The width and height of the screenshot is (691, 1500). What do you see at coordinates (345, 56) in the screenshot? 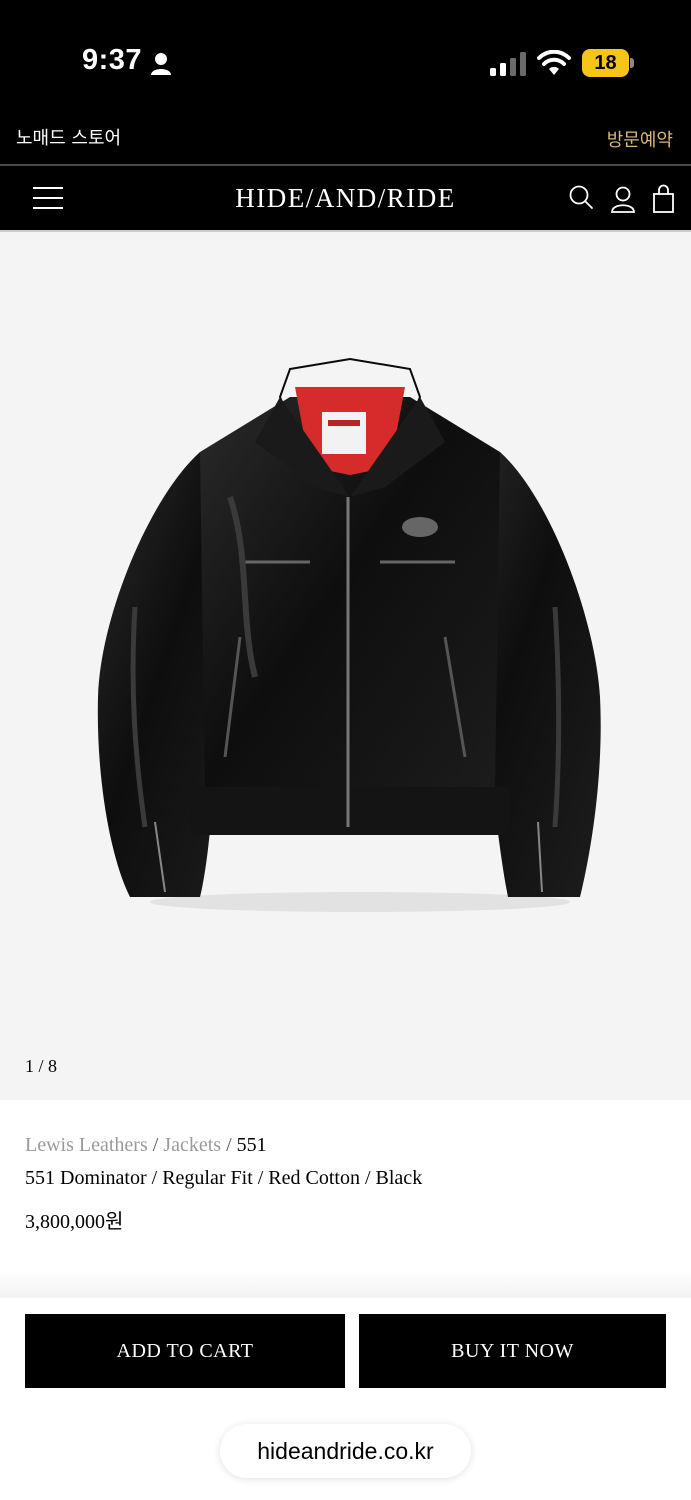
I see `status-bar: 9:37 18` at bounding box center [345, 56].